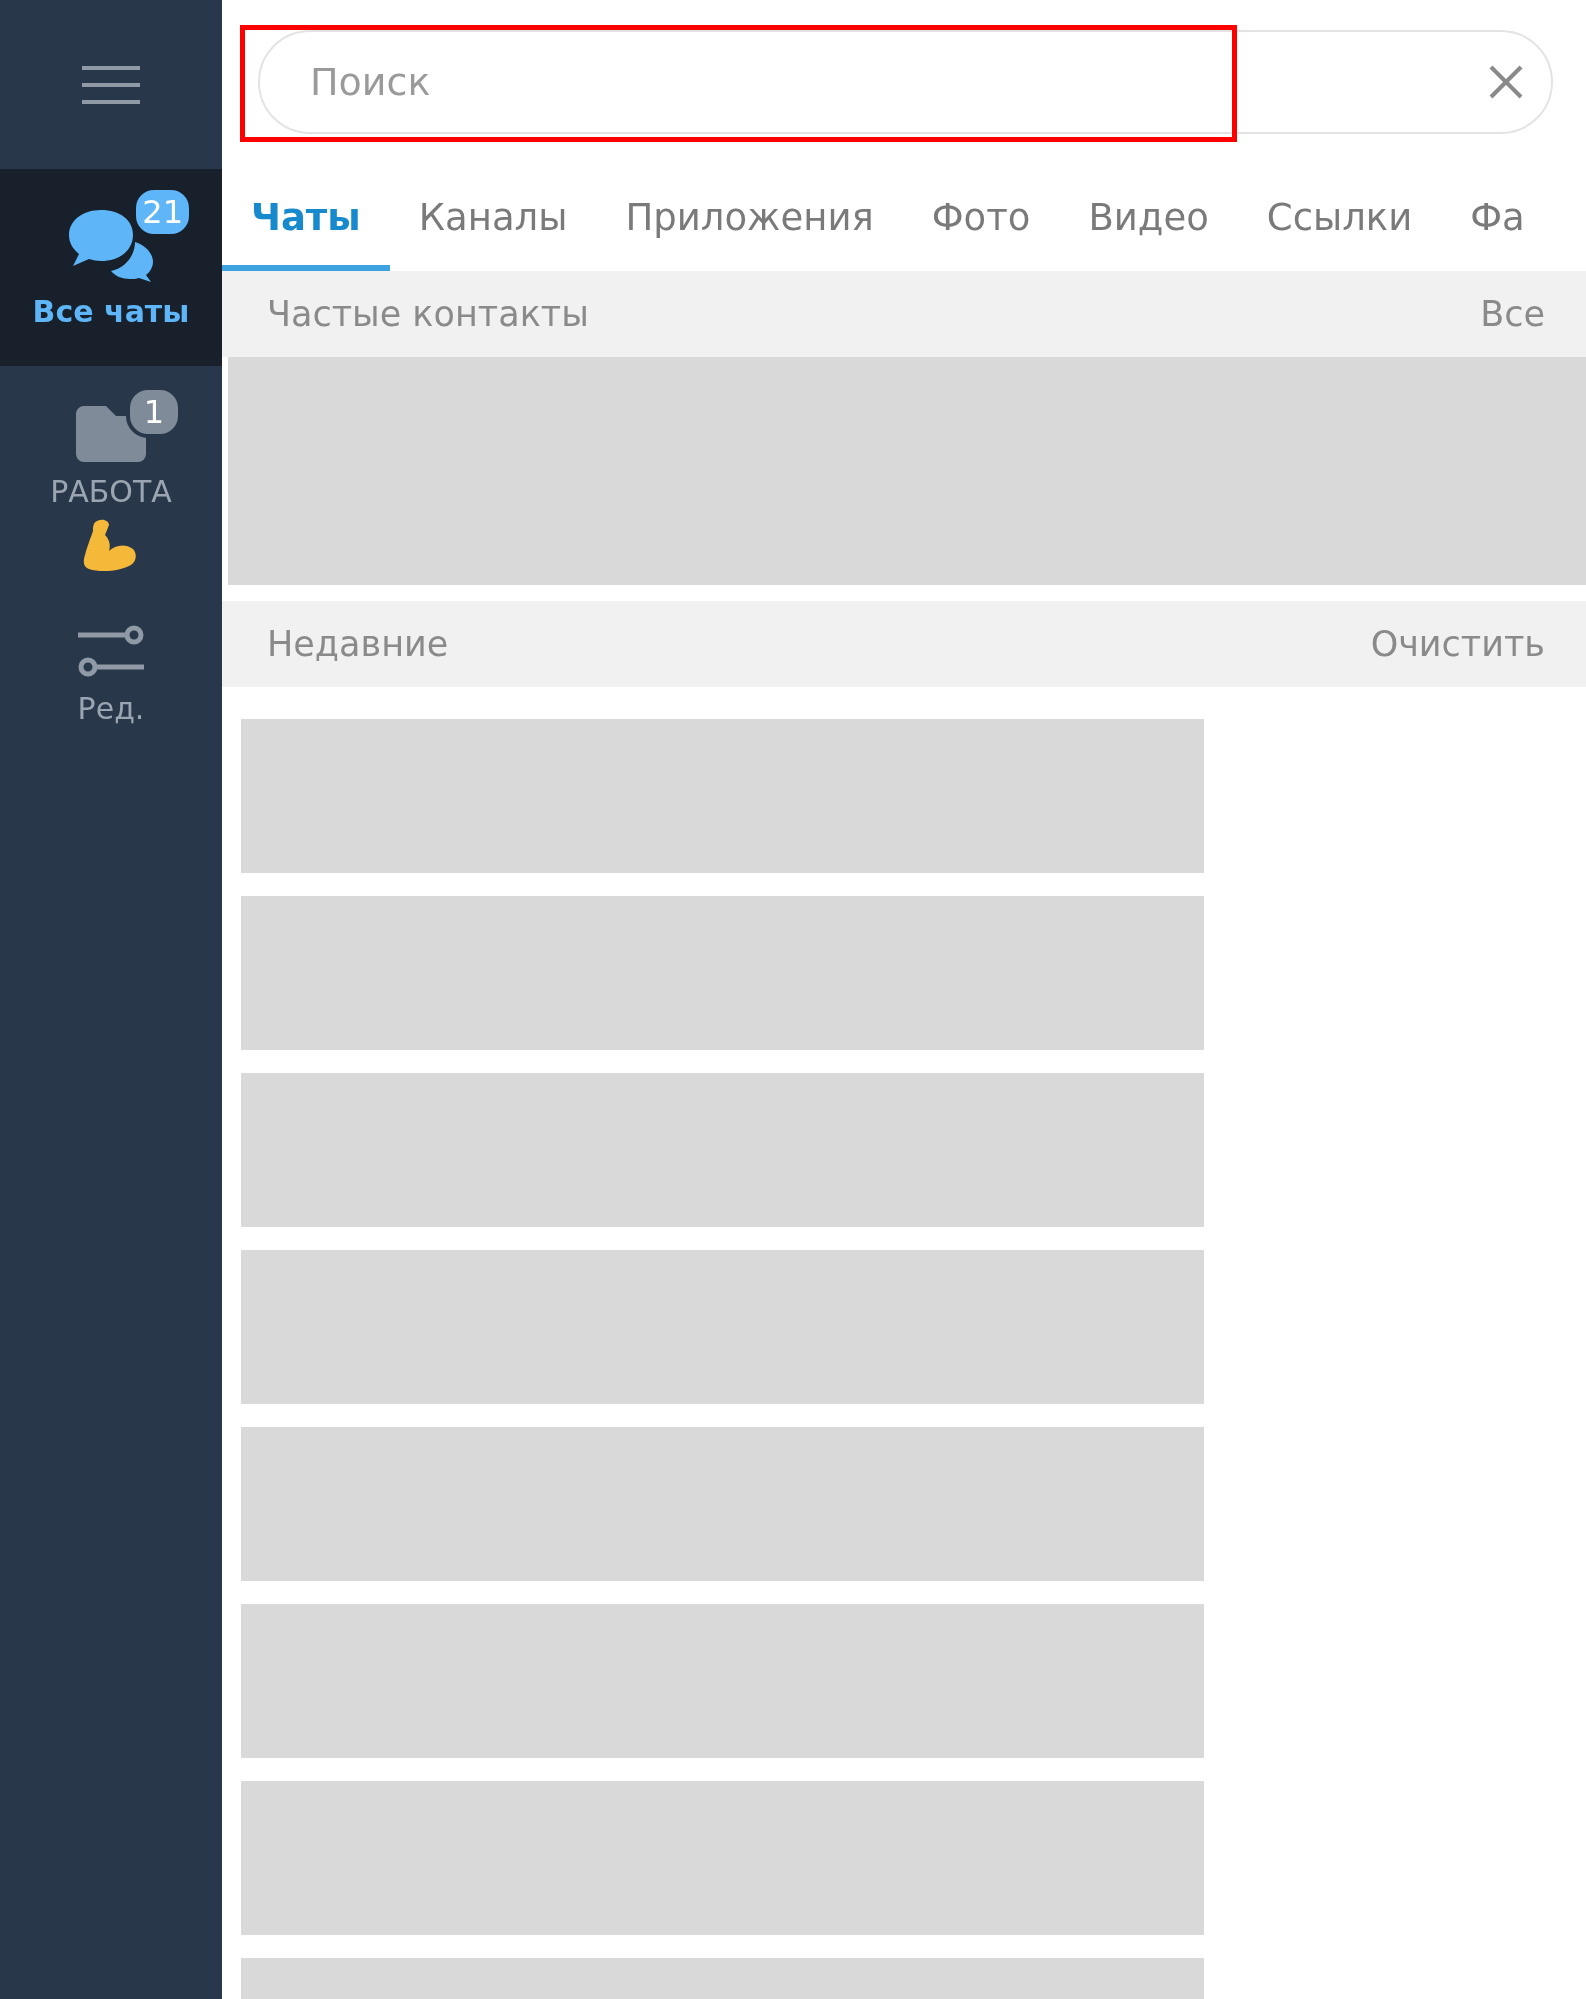 Image resolution: width=1586 pixels, height=1999 pixels. I want to click on section-title: Частые контакты, so click(428, 314).